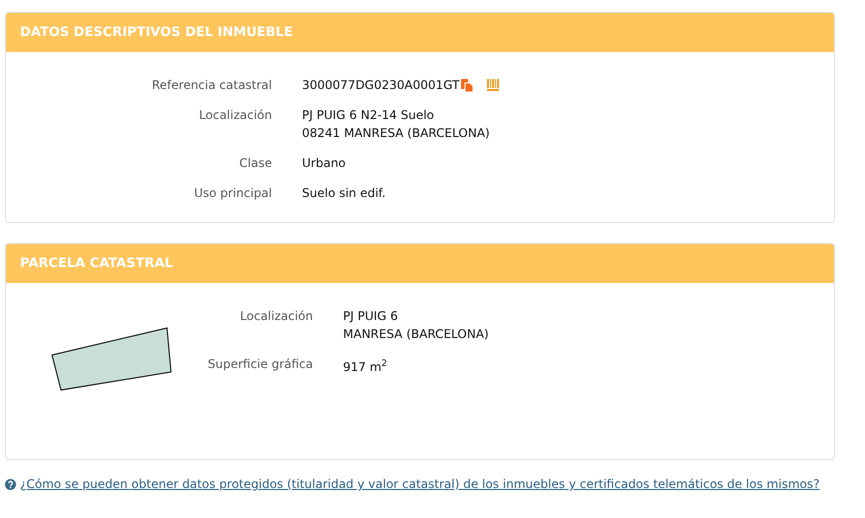  I want to click on barcode-icon, so click(493, 85).